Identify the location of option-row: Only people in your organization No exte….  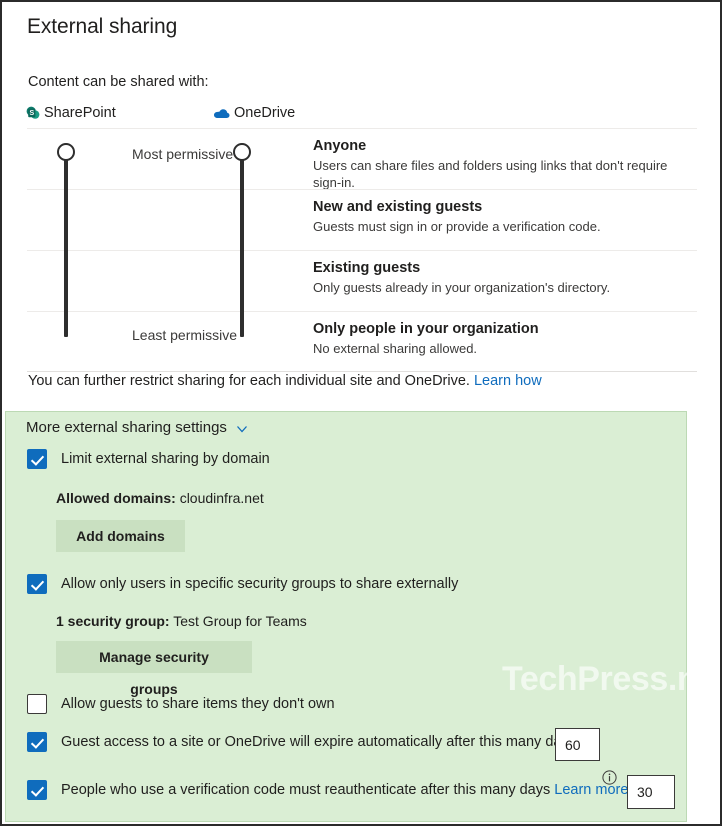
(362, 341).